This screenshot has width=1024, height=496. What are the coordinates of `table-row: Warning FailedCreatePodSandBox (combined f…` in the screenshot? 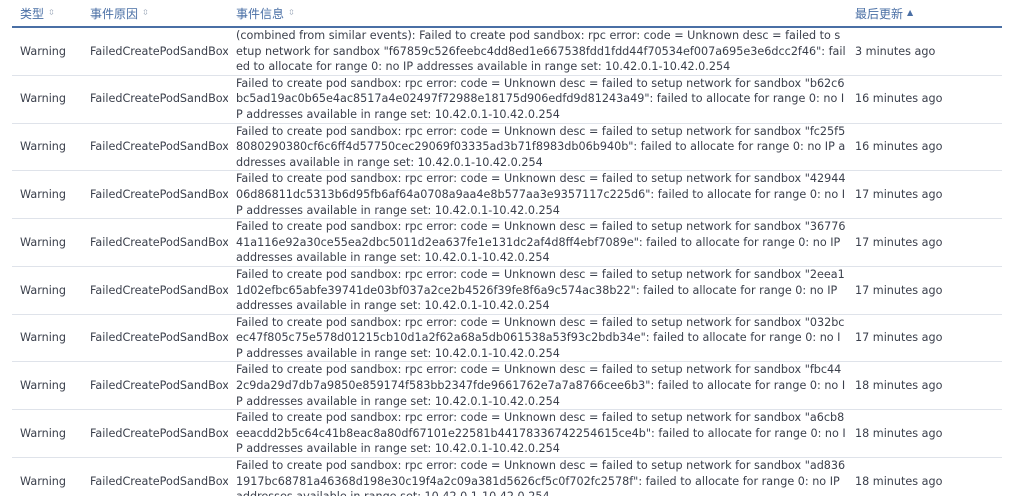 It's located at (507, 51).